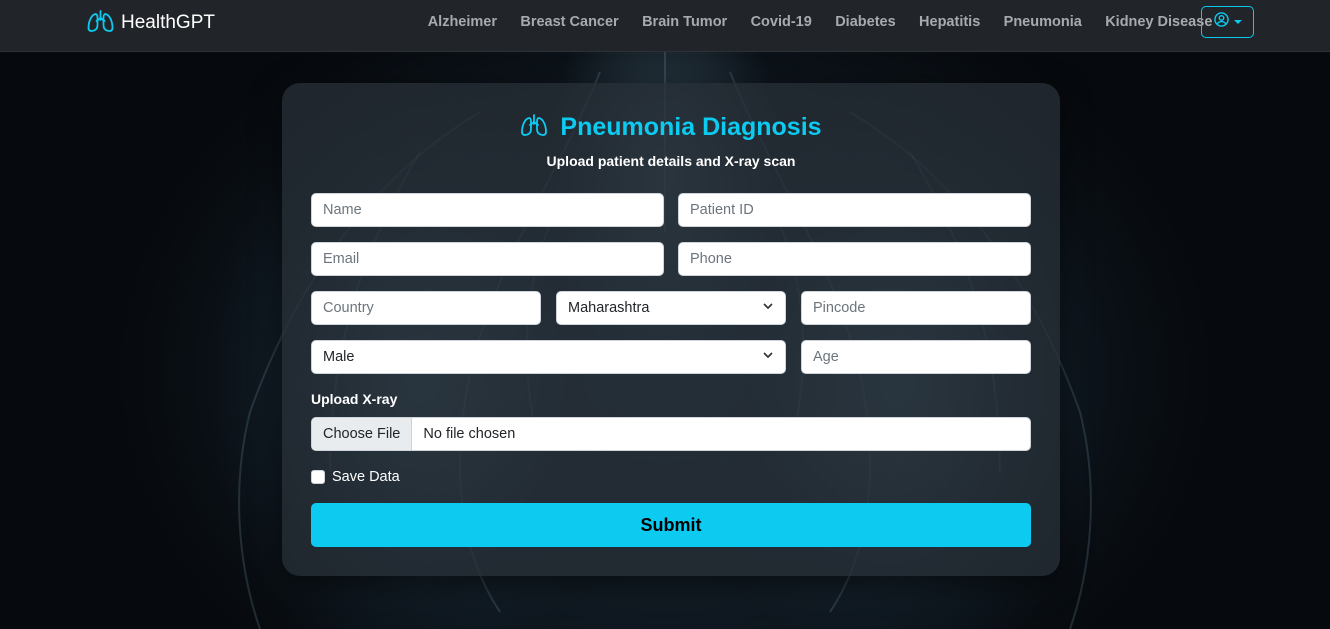  I want to click on brand: HealthGPT, so click(151, 23).